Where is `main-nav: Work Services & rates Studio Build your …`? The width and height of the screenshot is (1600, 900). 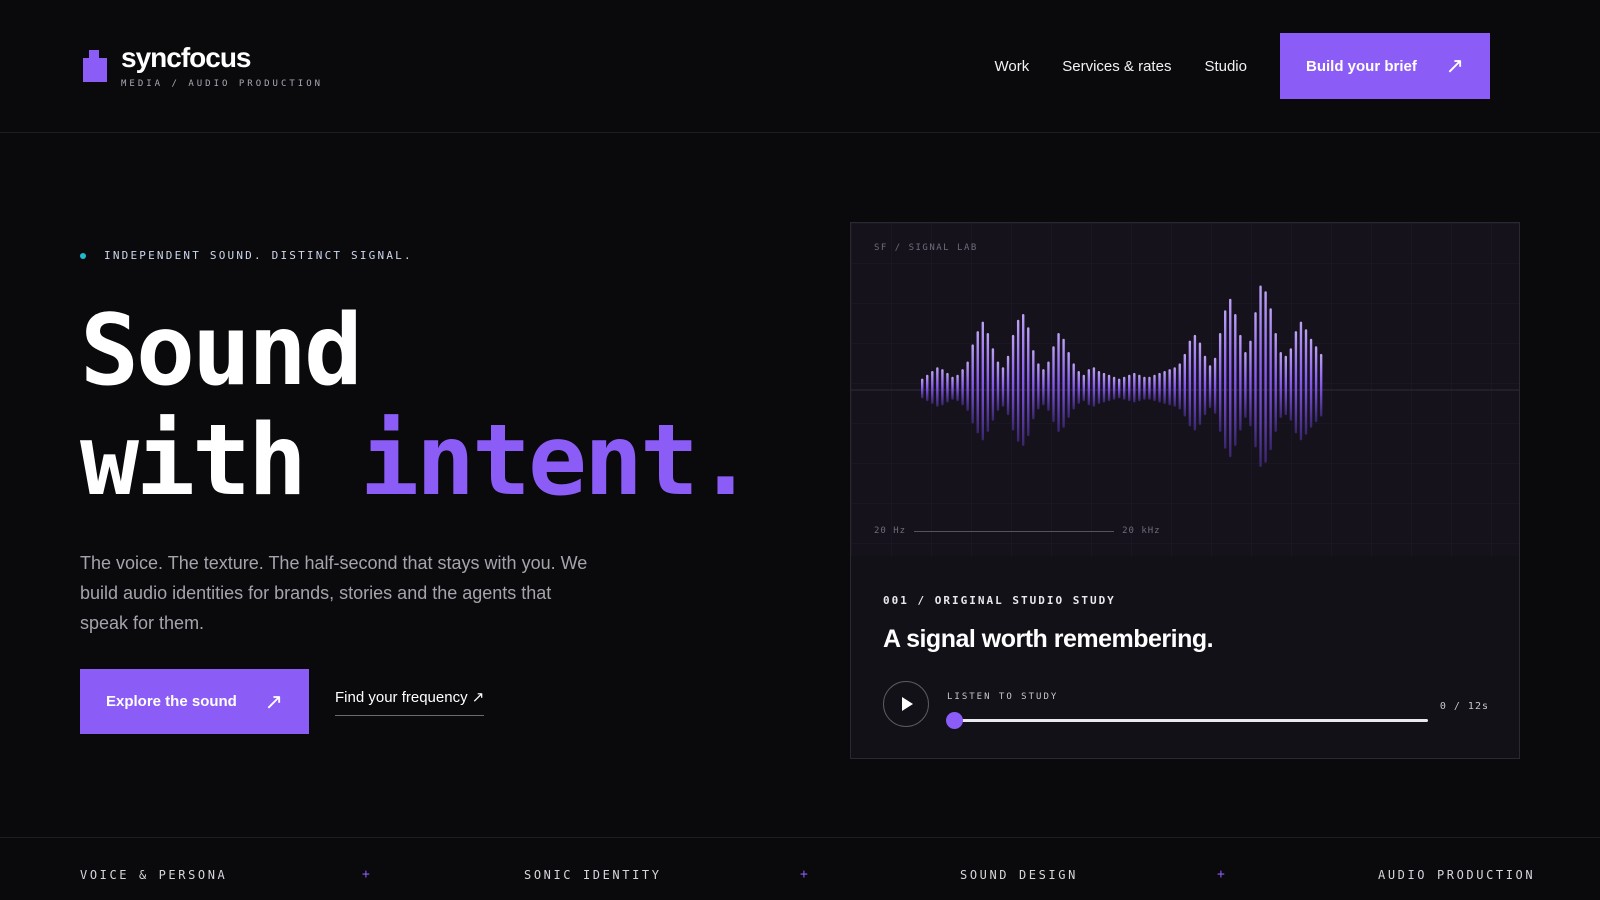
main-nav: Work Services & rates Studio Build your … is located at coordinates (1226, 66).